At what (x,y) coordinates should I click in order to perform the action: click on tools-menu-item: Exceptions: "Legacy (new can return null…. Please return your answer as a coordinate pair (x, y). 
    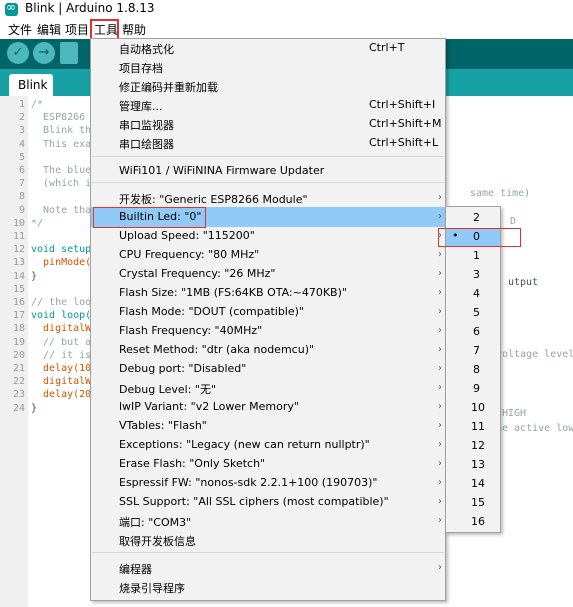
    Looking at the image, I should click on (244, 444).